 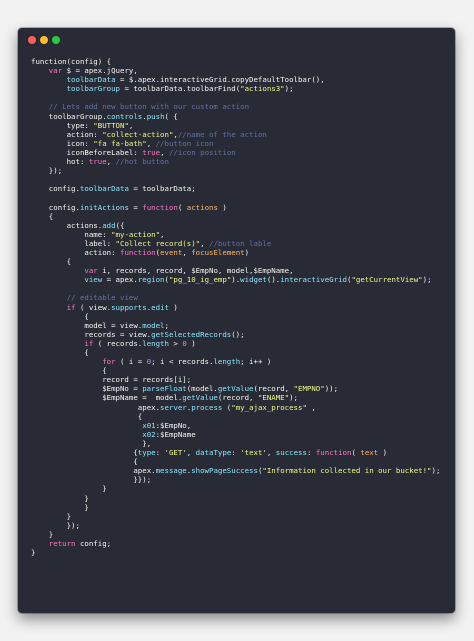 What do you see at coordinates (56, 40) in the screenshot?
I see `maximize-dot-icon` at bounding box center [56, 40].